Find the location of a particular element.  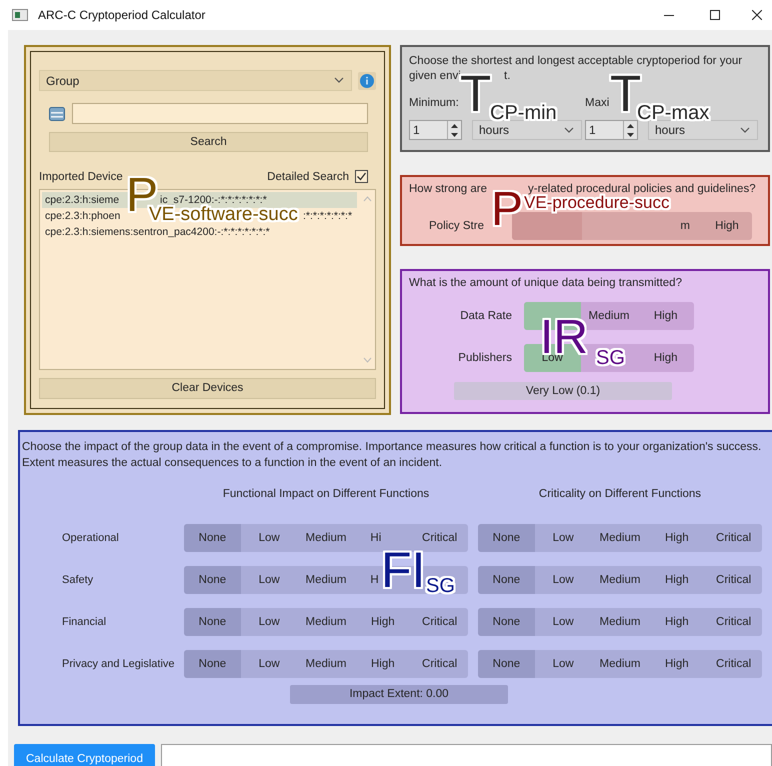

segmented-control: None Low Medium Hi Critical is located at coordinates (326, 538).